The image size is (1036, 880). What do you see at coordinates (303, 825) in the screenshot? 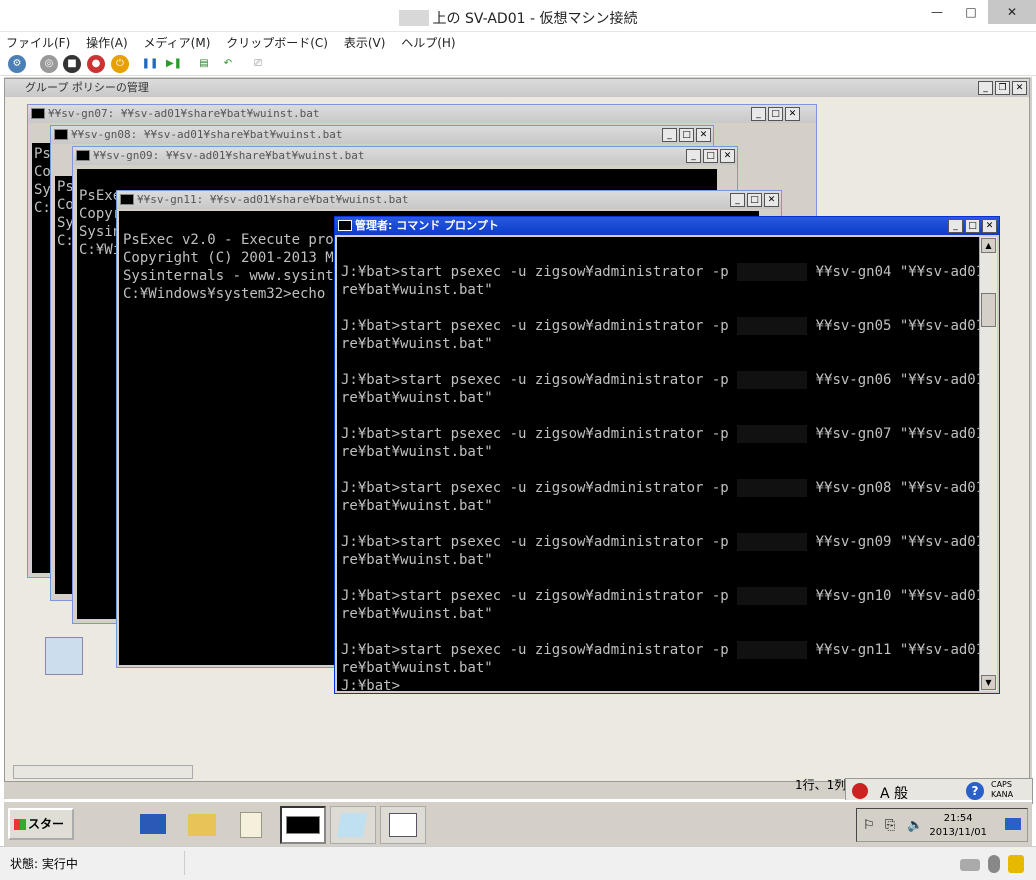
I see `cmd-taskbar-button` at bounding box center [303, 825].